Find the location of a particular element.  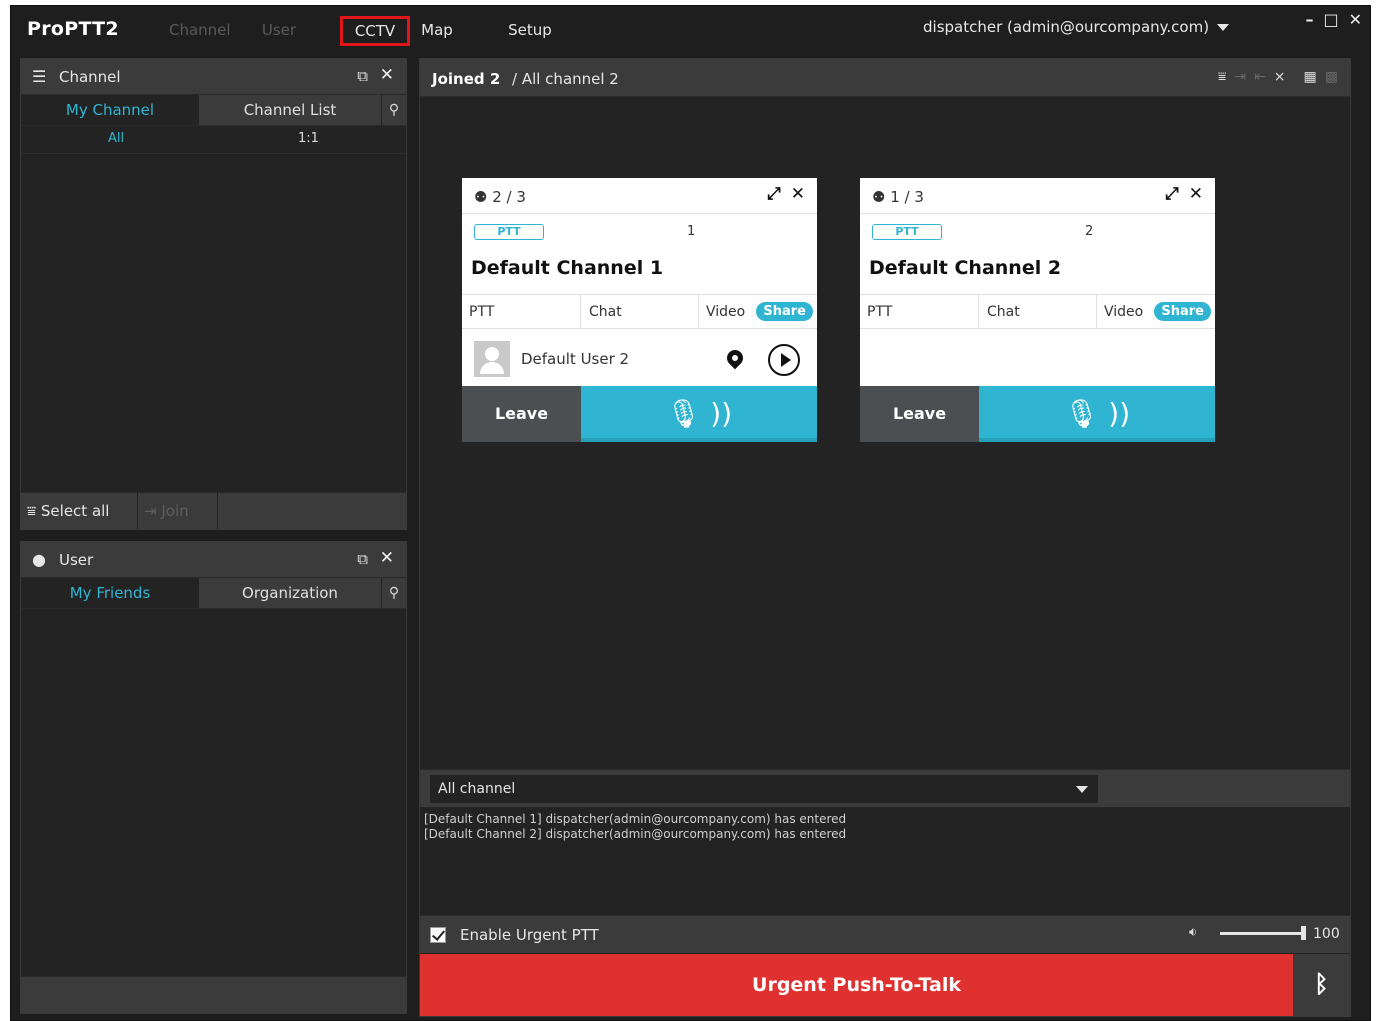

enable-urgent-label: Enable Urgent PTT is located at coordinates (529, 935).